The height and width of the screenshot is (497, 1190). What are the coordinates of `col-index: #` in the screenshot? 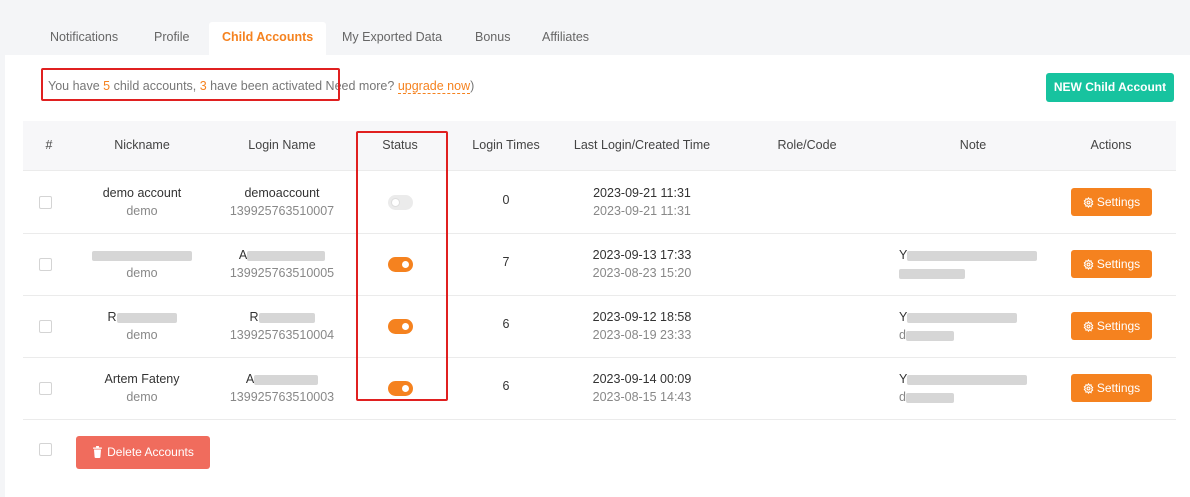 It's located at (49, 145).